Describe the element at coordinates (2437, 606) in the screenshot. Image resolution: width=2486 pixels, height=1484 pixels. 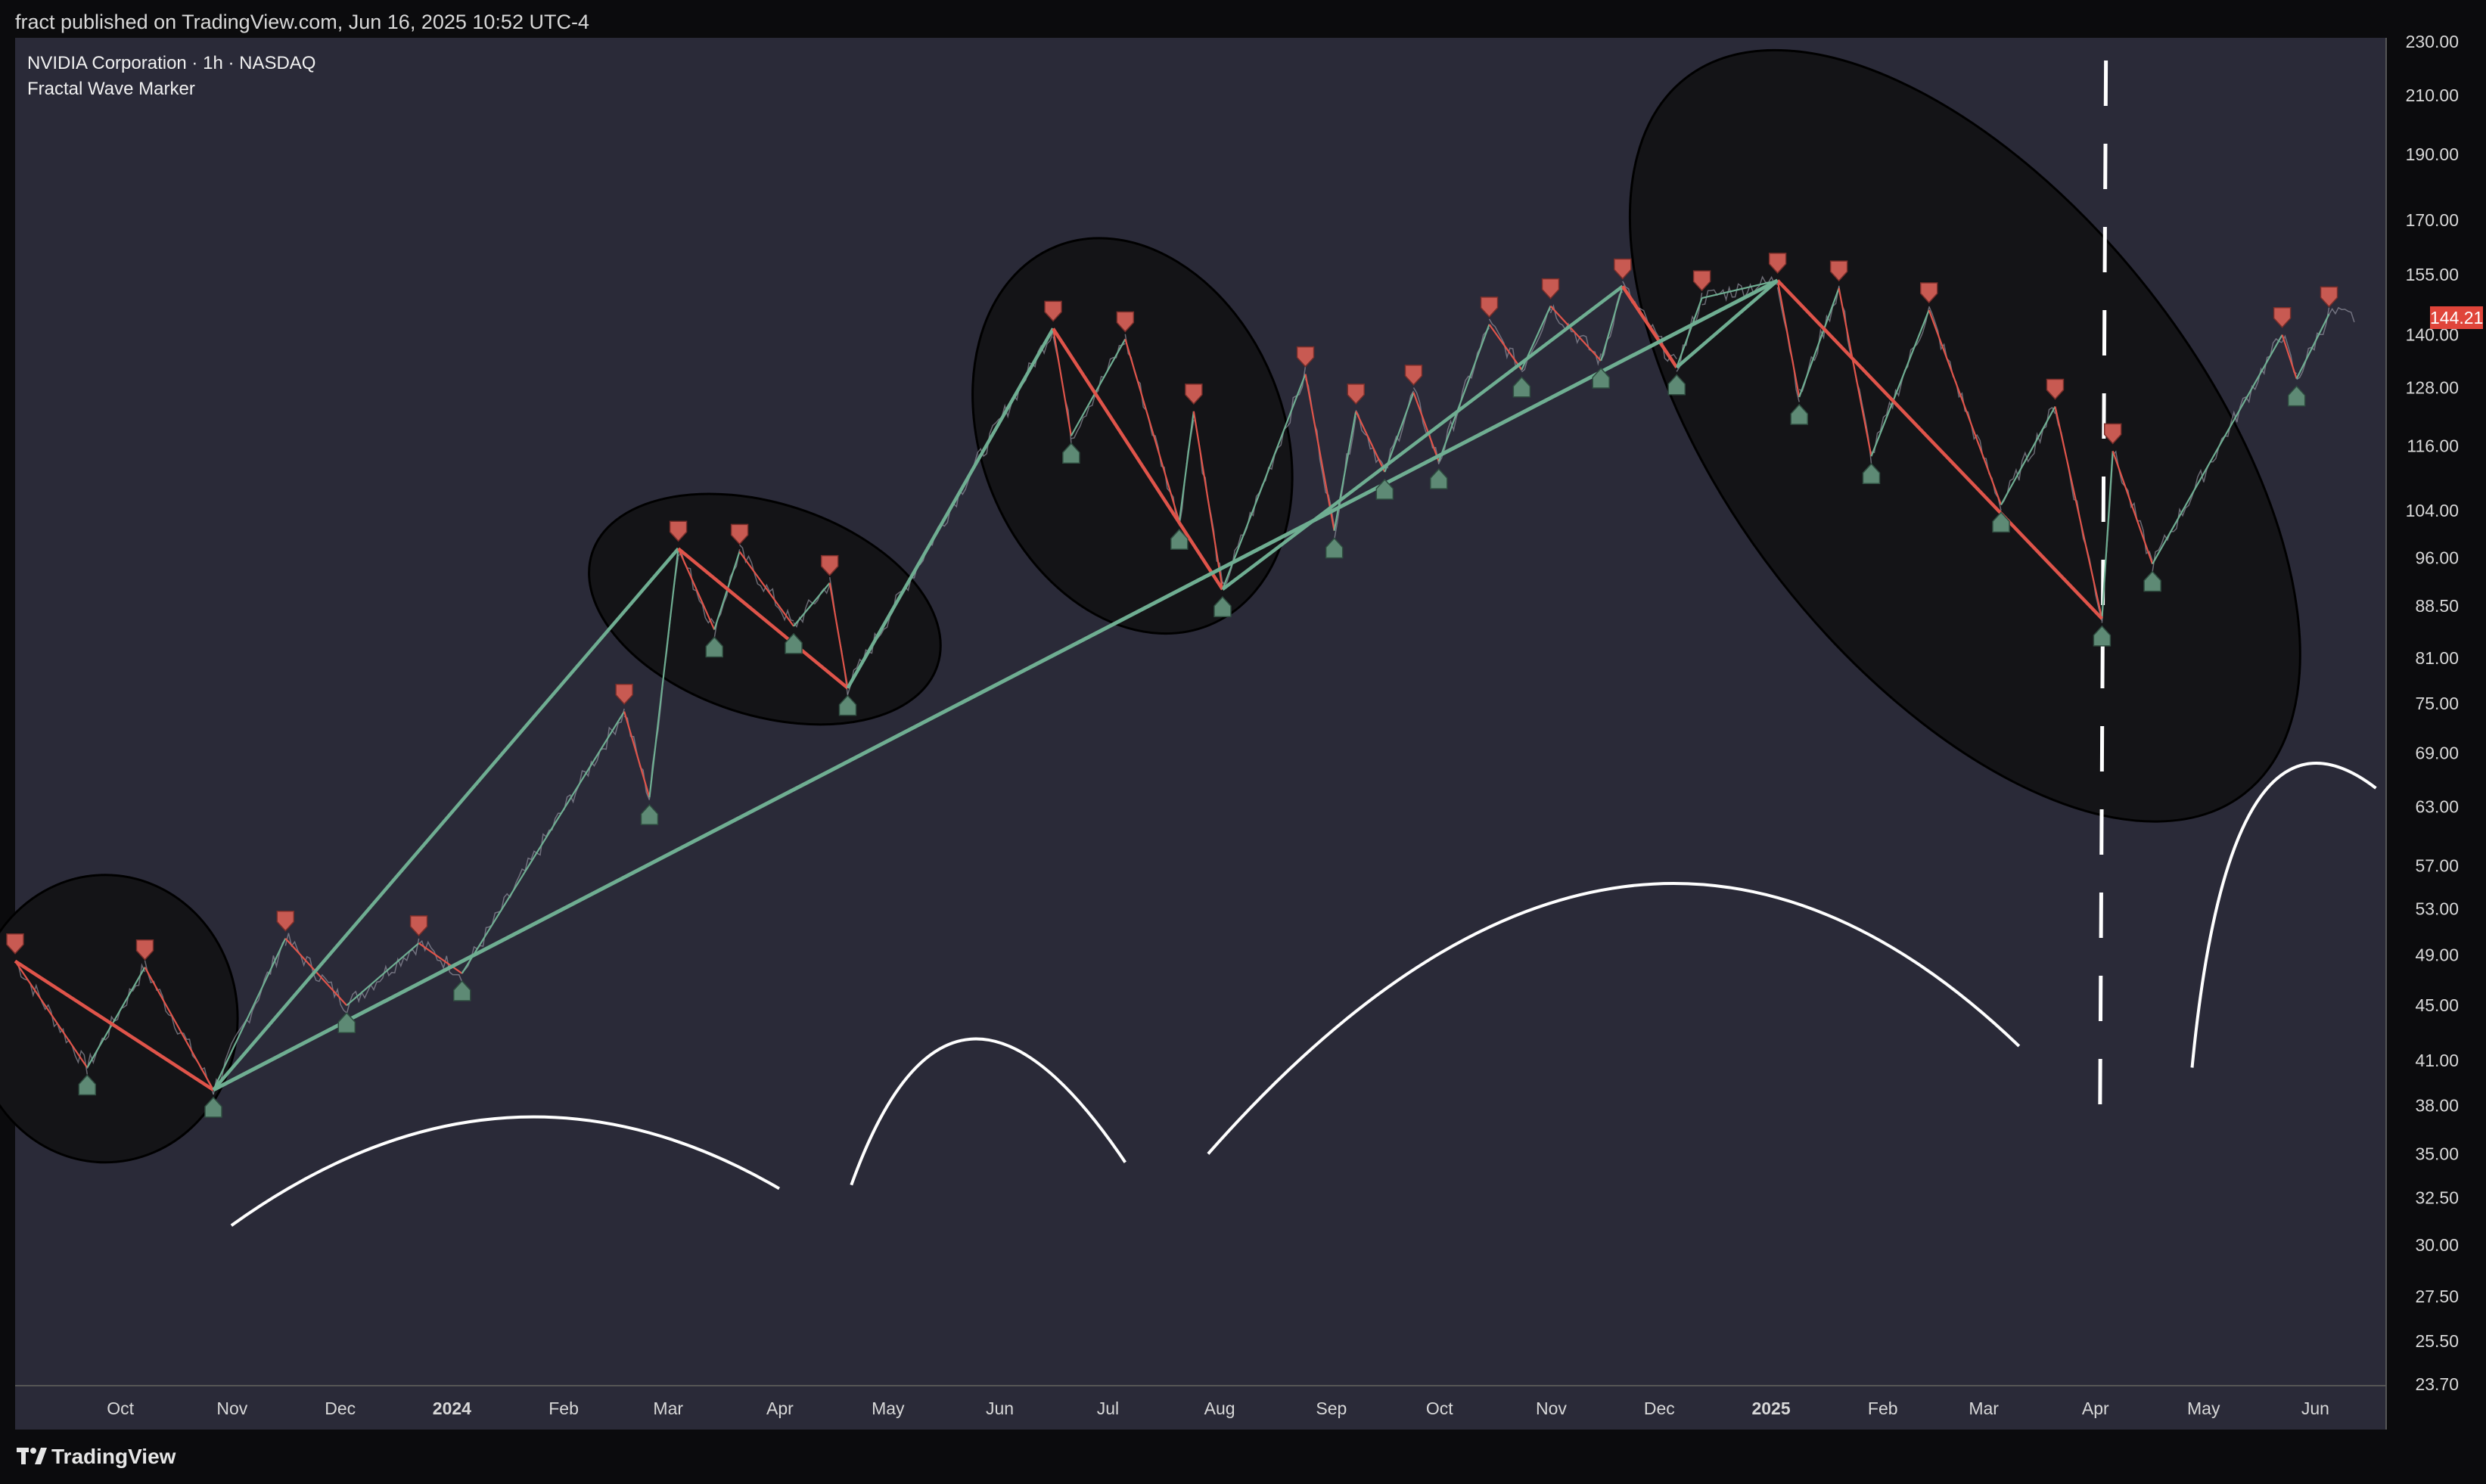
I see `y-tick-label: 88.50` at that location.